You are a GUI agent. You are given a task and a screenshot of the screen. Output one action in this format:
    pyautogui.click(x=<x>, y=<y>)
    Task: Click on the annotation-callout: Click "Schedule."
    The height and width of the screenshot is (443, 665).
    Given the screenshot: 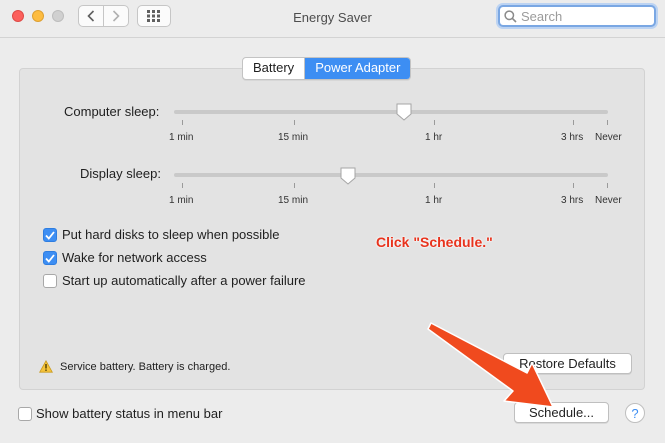 What is the action you would take?
    pyautogui.click(x=434, y=242)
    